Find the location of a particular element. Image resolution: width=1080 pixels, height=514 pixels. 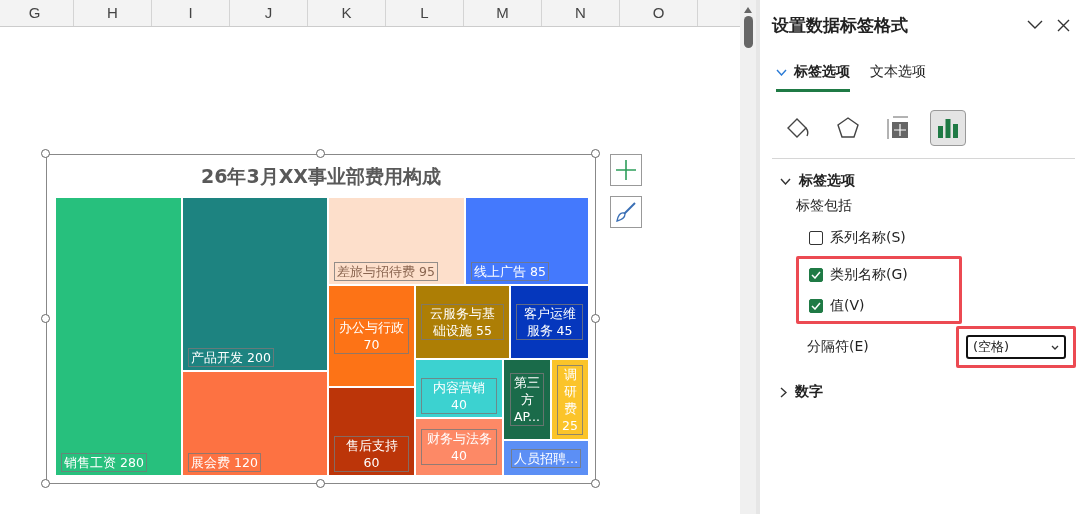

column-header: K is located at coordinates (347, 13).